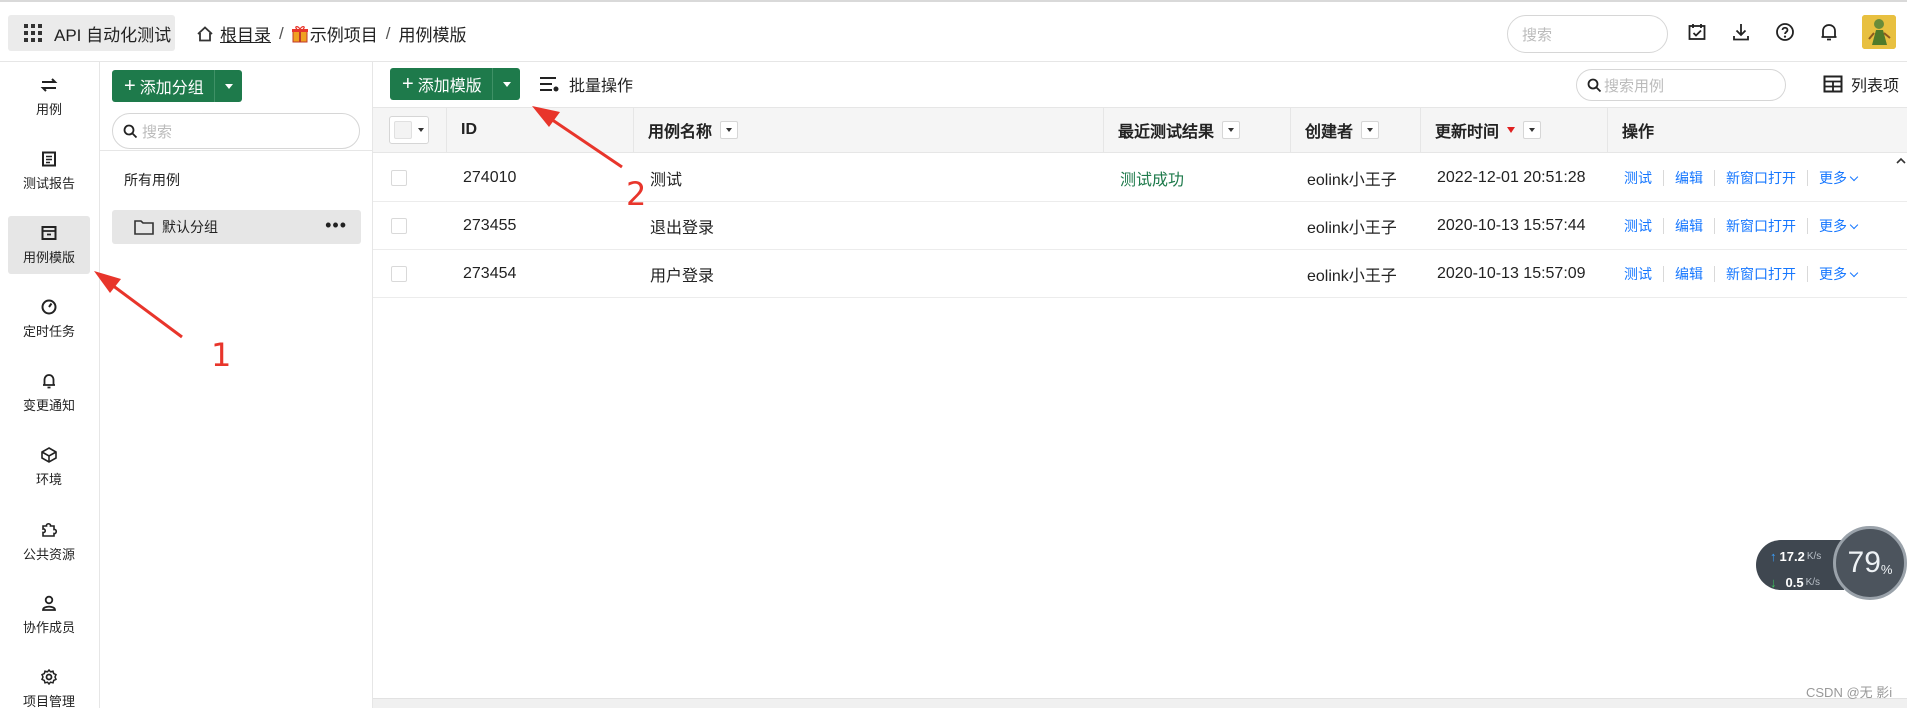  Describe the element at coordinates (344, 33) in the screenshot. I see `breadcrumb-project-link: 示例项目` at that location.